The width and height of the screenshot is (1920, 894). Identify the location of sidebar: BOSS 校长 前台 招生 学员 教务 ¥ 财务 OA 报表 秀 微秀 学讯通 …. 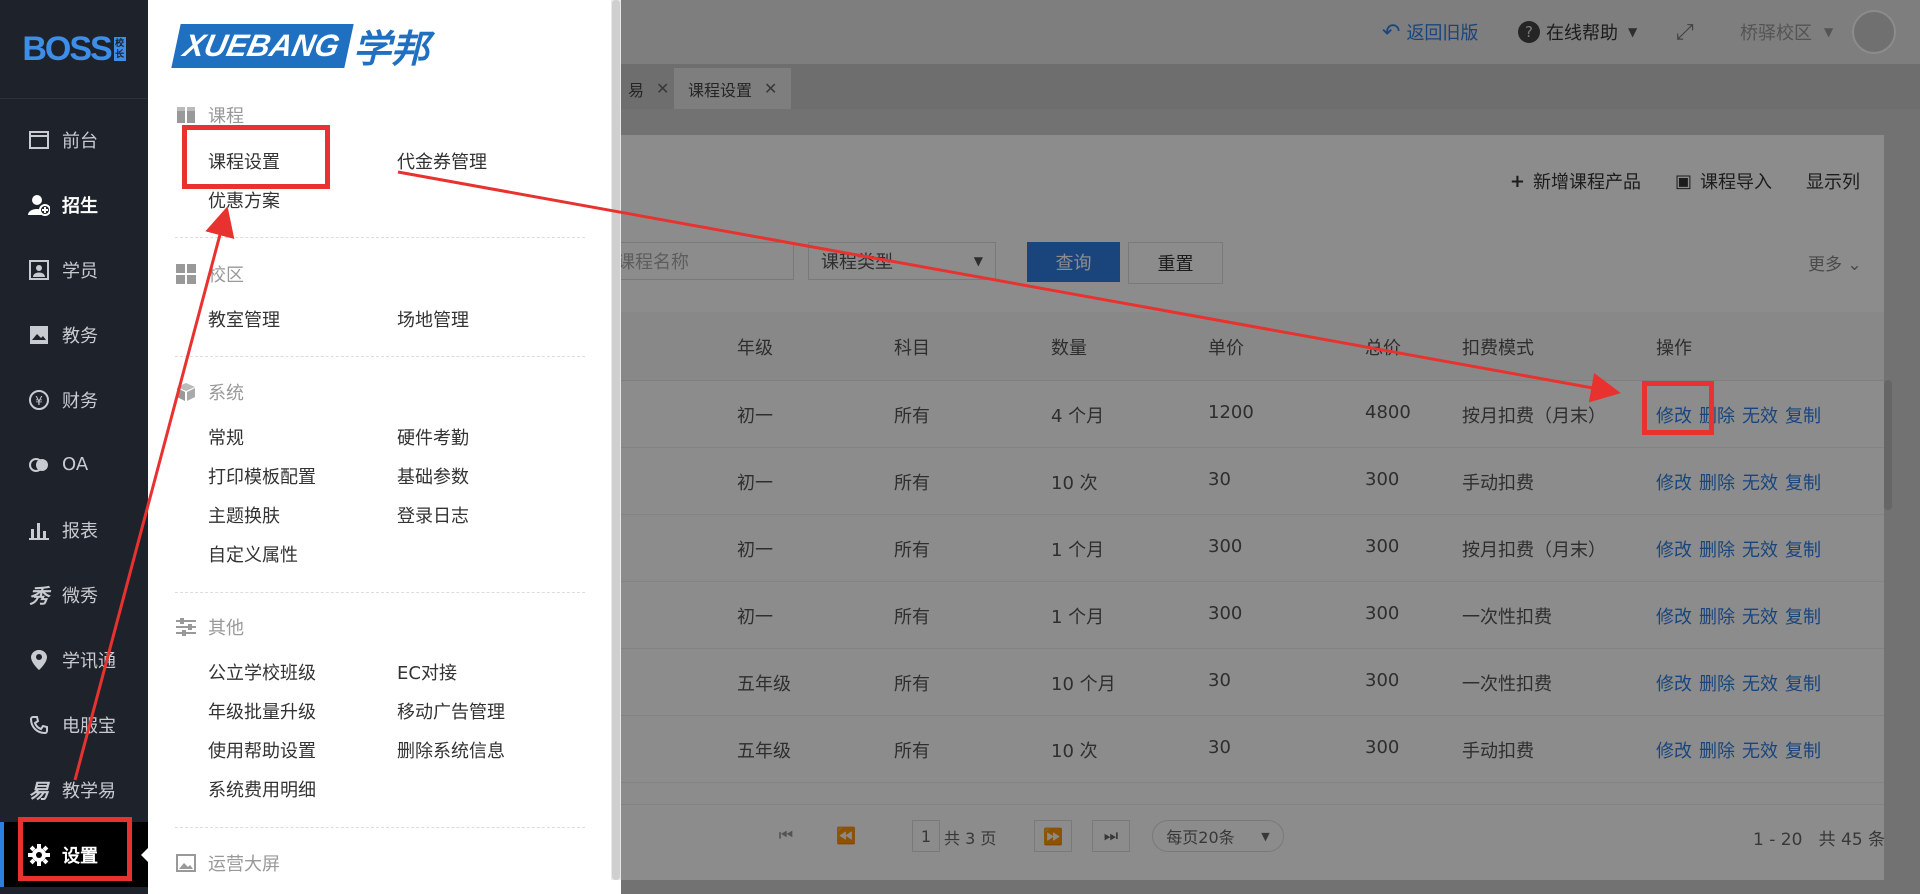
(74, 447).